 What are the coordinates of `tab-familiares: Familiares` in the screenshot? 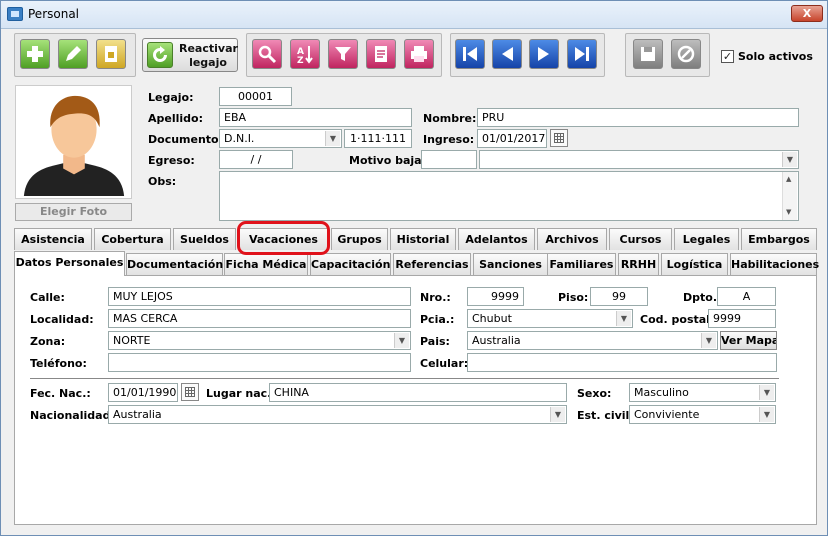 It's located at (581, 264).